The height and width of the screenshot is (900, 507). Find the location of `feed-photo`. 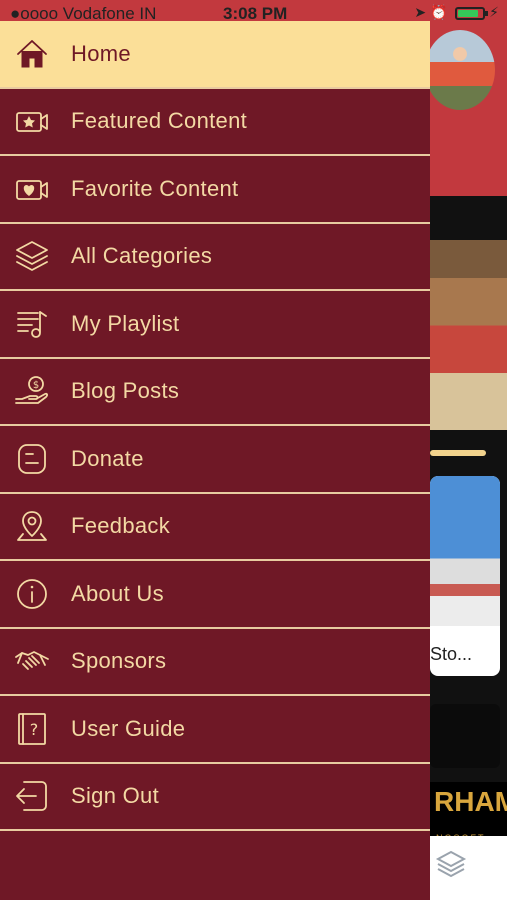

feed-photo is located at coordinates (468, 335).